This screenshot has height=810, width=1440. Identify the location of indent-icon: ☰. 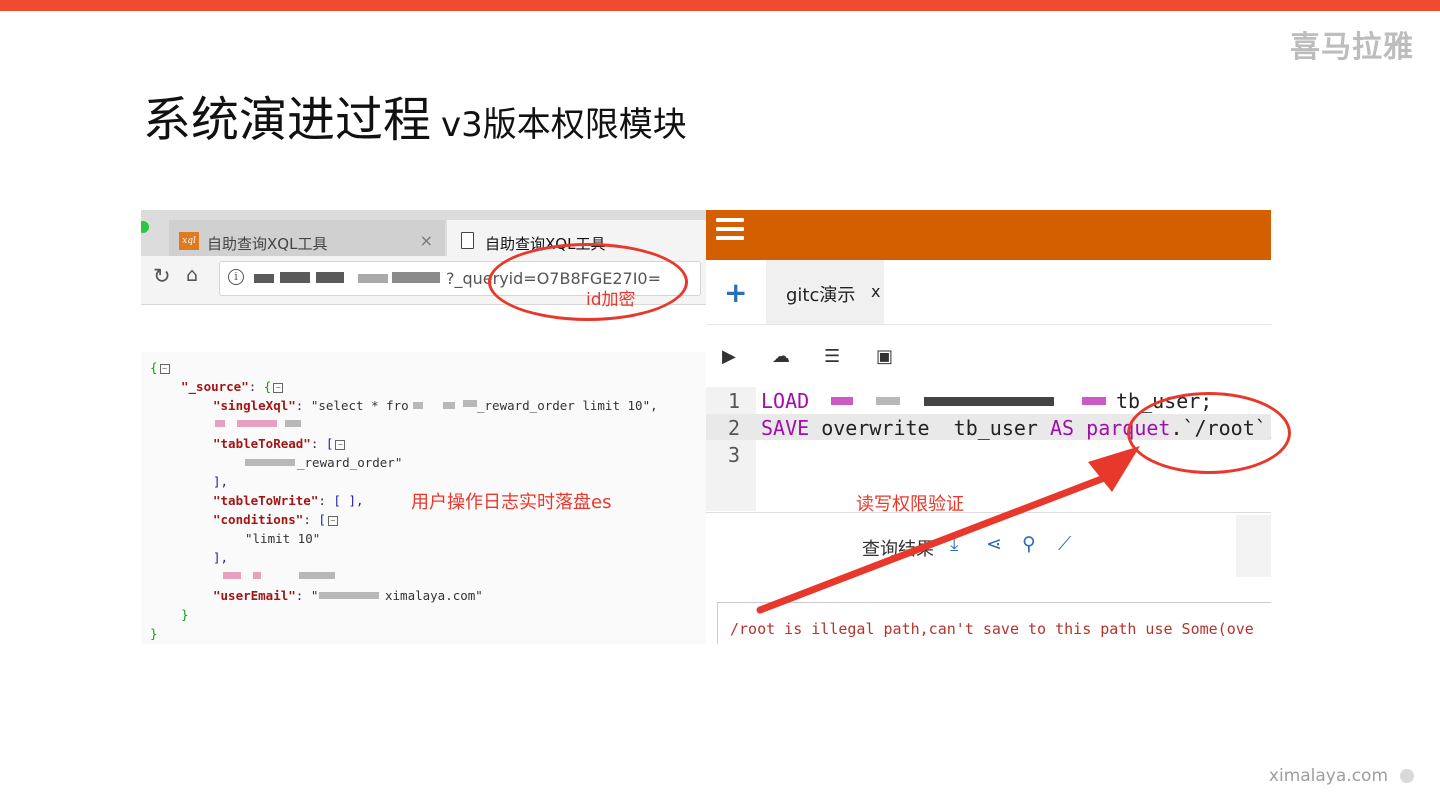
(832, 356).